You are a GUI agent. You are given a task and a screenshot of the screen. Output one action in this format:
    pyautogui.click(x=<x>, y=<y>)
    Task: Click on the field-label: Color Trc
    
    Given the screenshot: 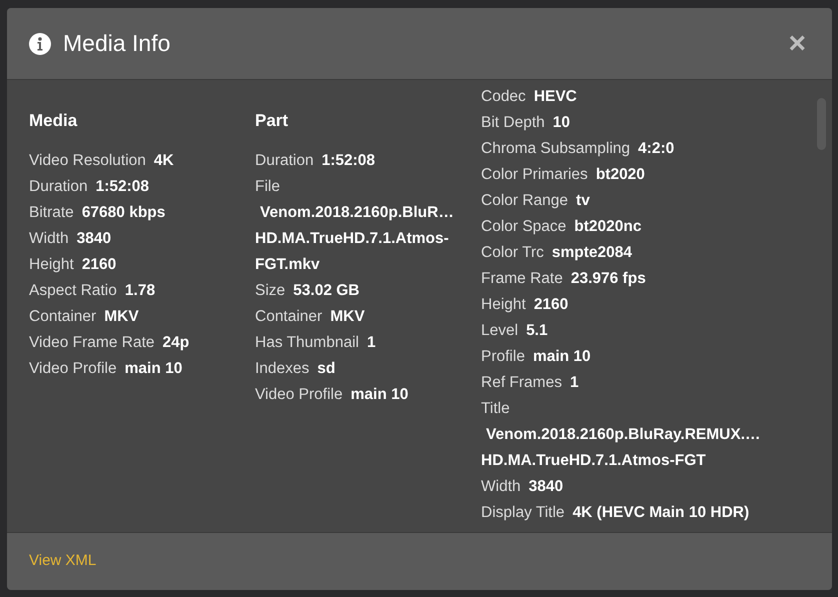 What is the action you would take?
    pyautogui.click(x=512, y=252)
    